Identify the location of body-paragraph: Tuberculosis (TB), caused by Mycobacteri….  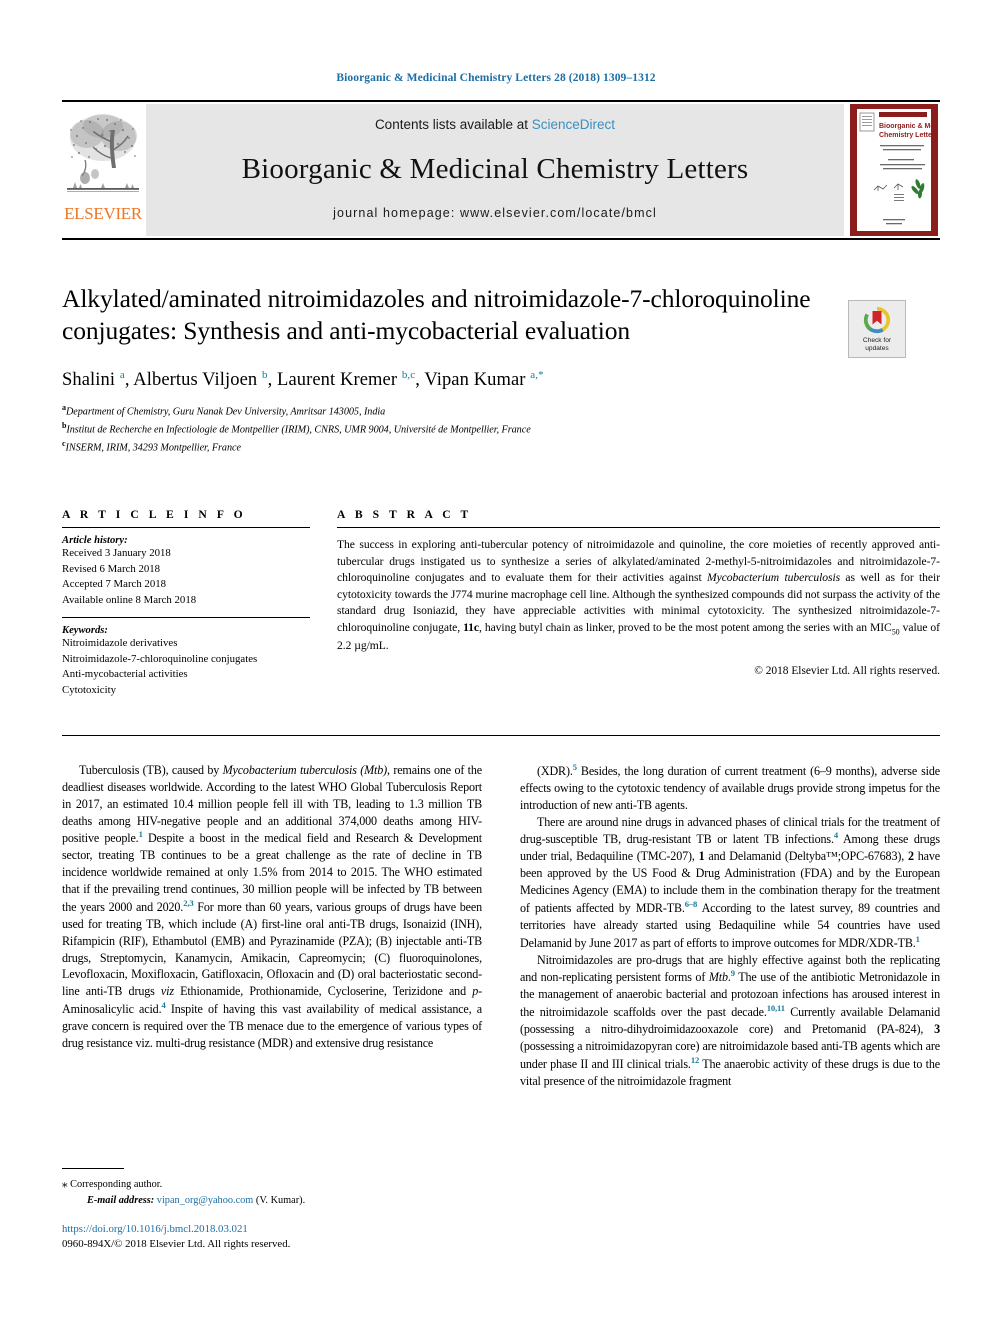
(272, 906).